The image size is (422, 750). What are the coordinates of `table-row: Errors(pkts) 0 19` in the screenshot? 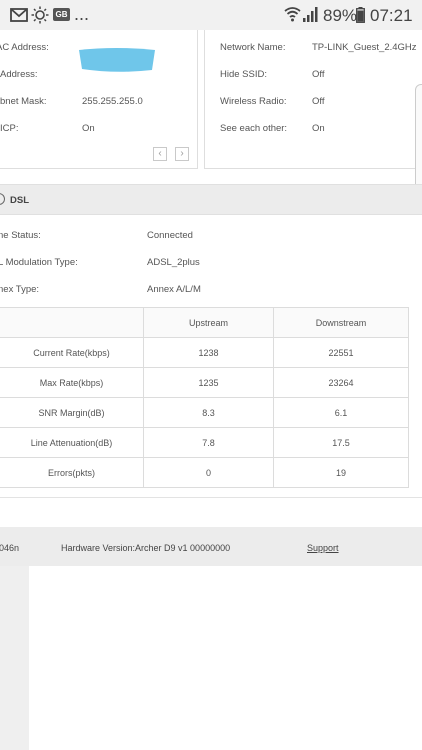 It's located at (204, 472).